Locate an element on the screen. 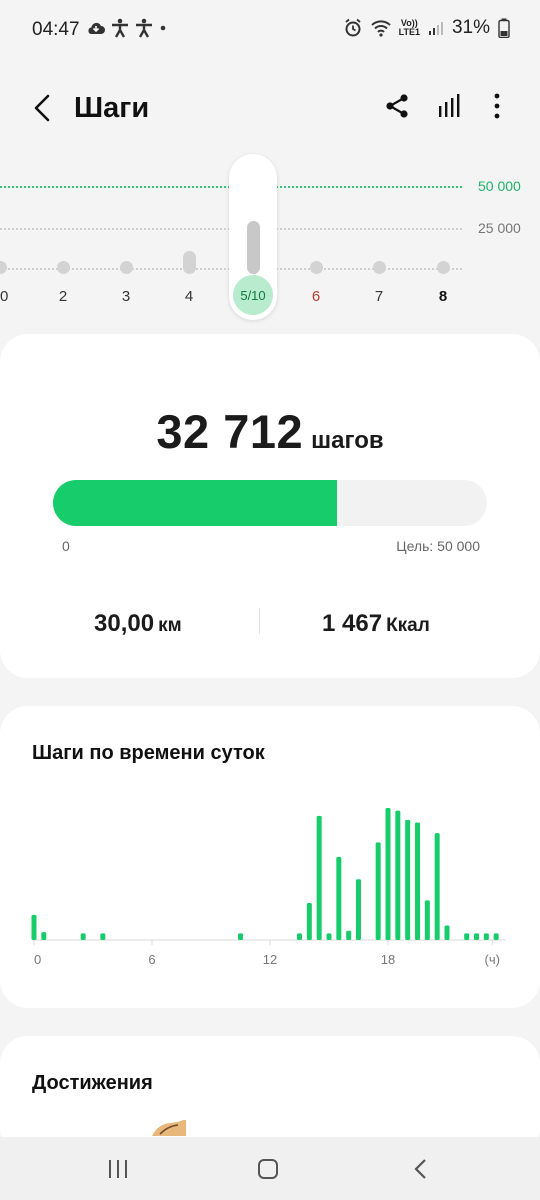  achievements-title: Достижения is located at coordinates (92, 1083).